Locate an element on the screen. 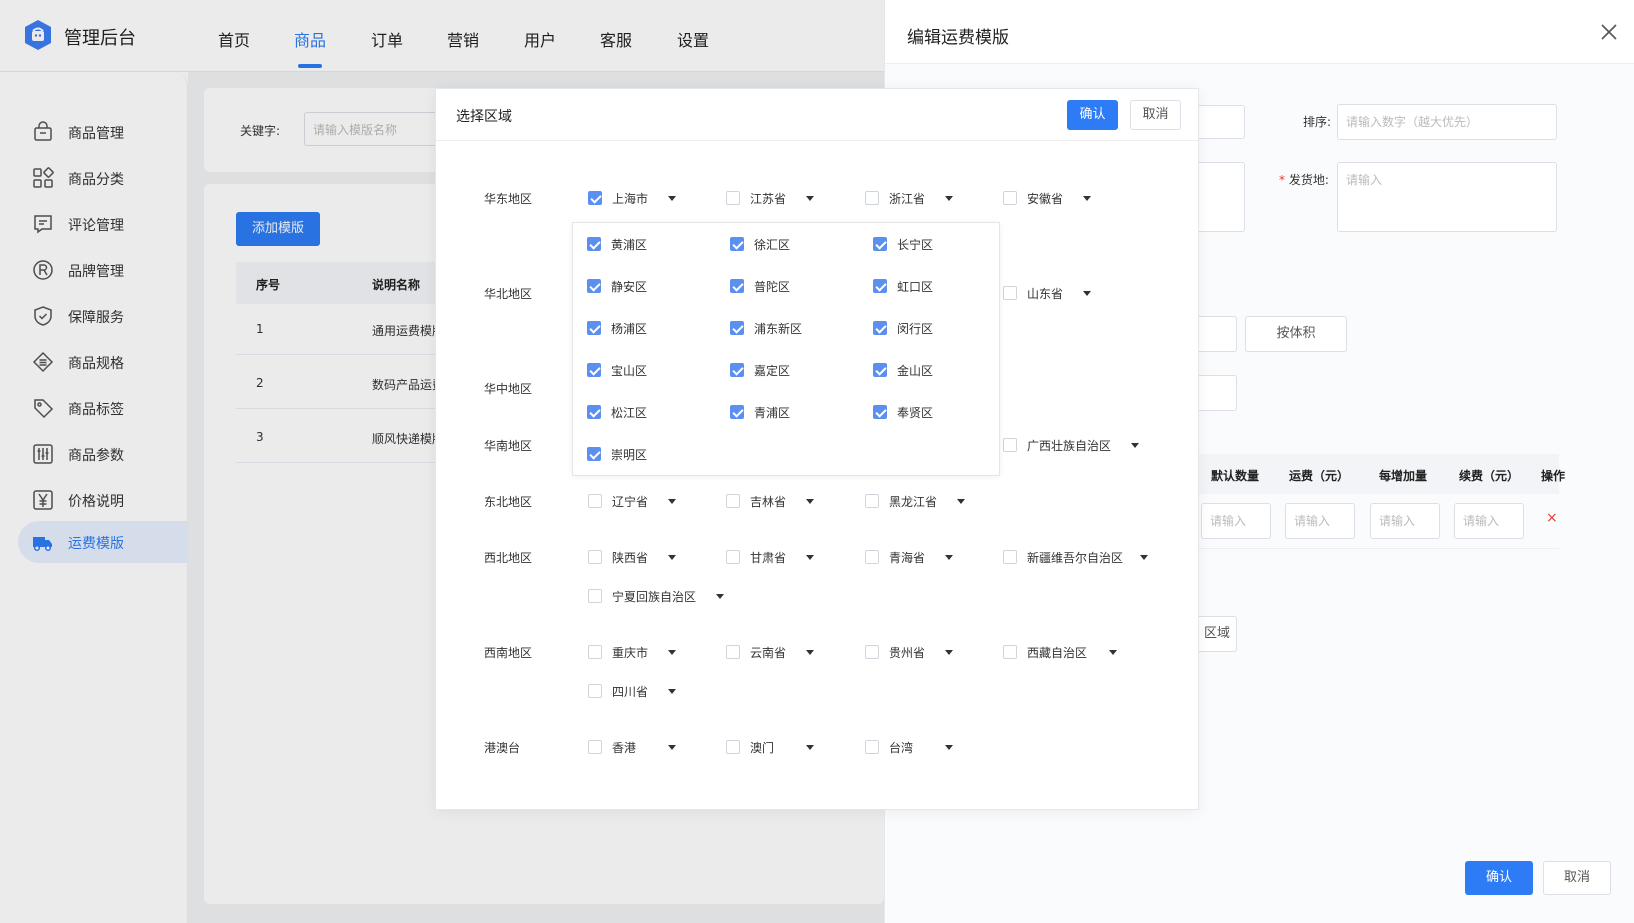  fee-renew-input: 请输入 is located at coordinates (1489, 521).